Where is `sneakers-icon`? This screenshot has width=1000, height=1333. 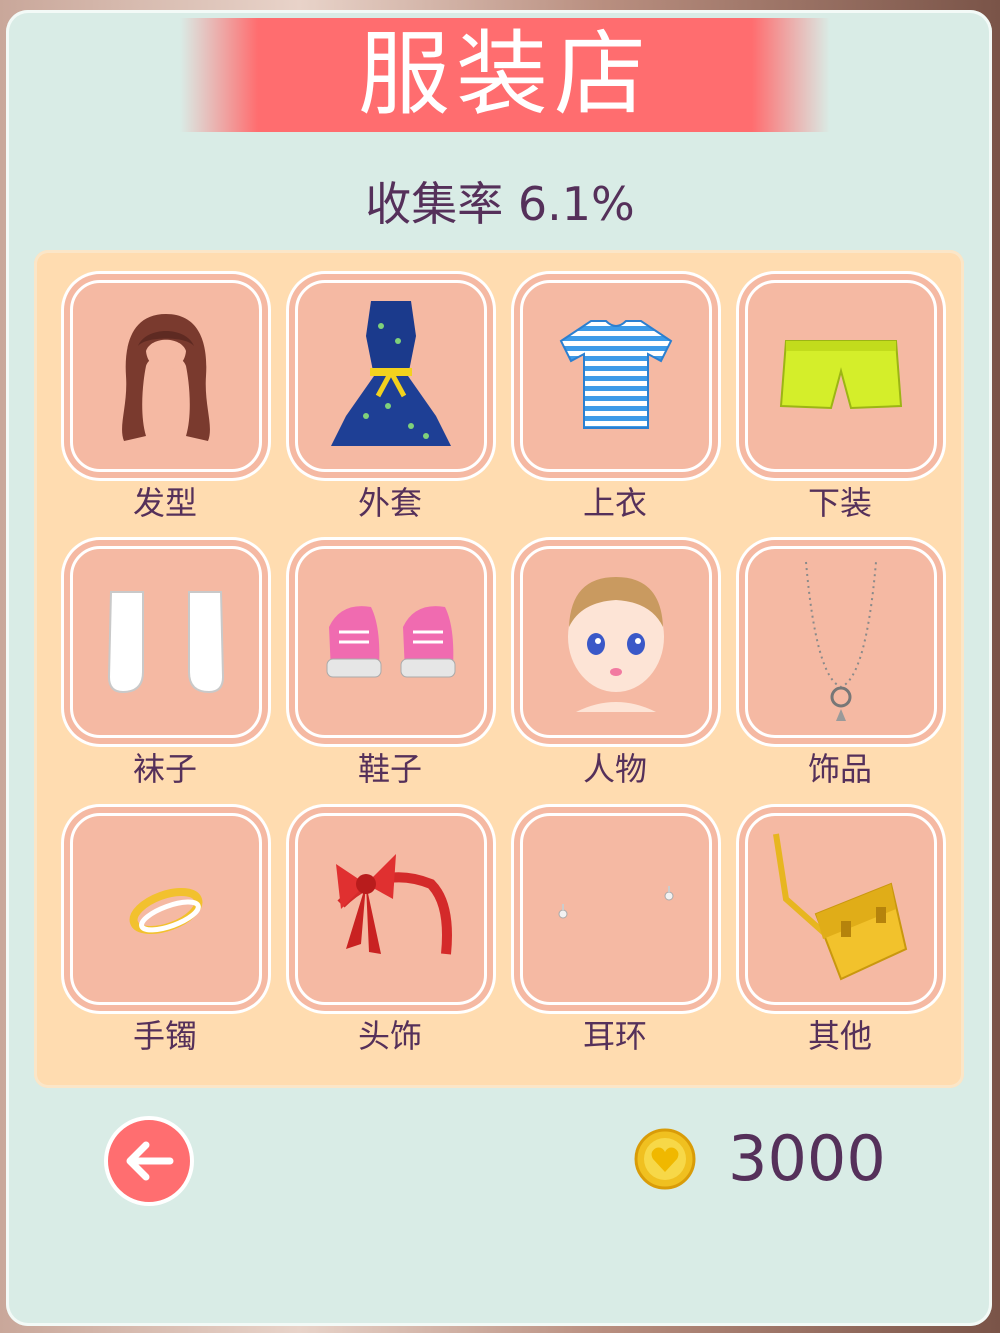
sneakers-icon is located at coordinates (391, 642).